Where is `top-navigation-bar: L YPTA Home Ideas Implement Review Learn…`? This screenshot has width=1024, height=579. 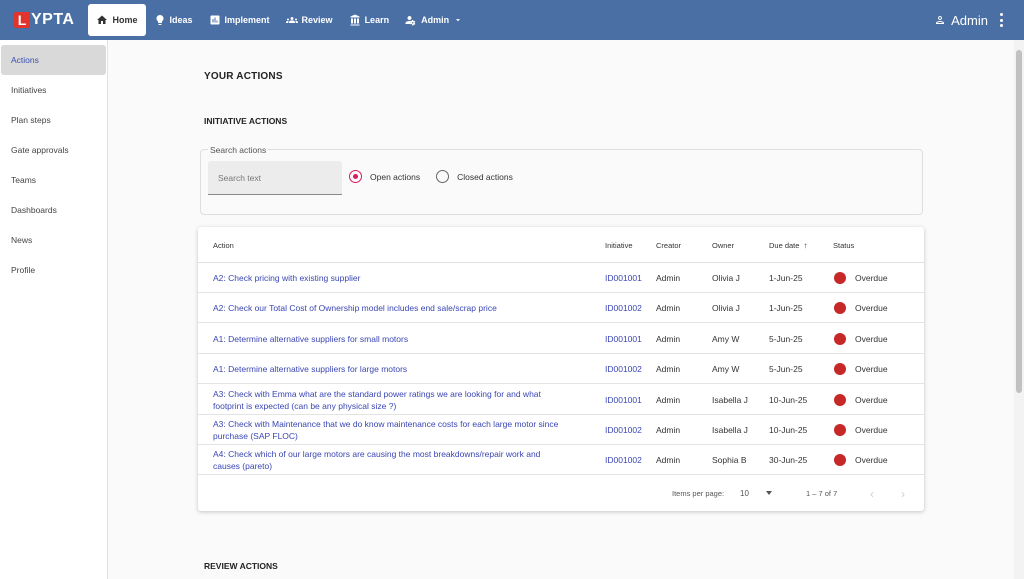
top-navigation-bar: L YPTA Home Ideas Implement Review Learn… is located at coordinates (512, 20).